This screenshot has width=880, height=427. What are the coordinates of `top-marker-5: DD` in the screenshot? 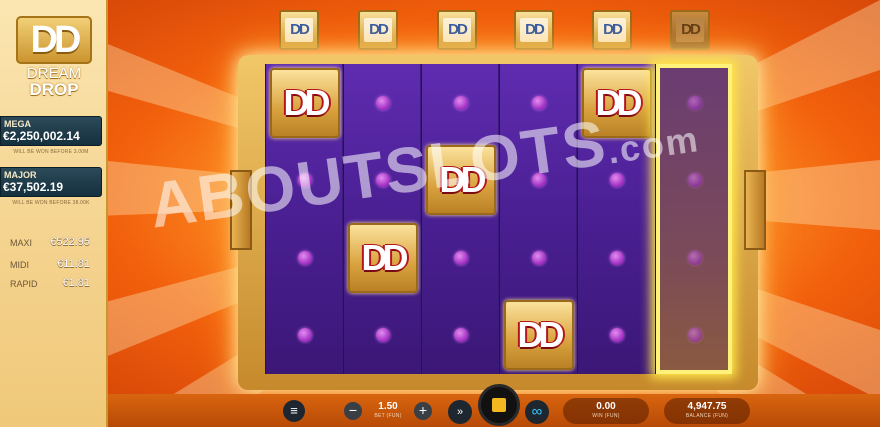 It's located at (612, 30).